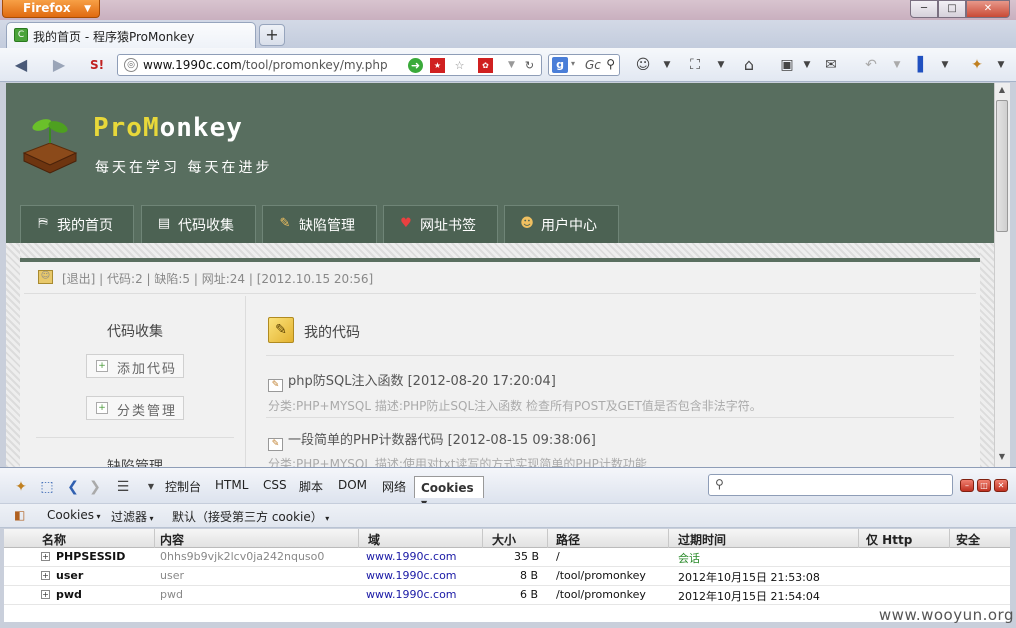 The width and height of the screenshot is (1016, 628). I want to click on column-header-content: 内容, so click(172, 539).